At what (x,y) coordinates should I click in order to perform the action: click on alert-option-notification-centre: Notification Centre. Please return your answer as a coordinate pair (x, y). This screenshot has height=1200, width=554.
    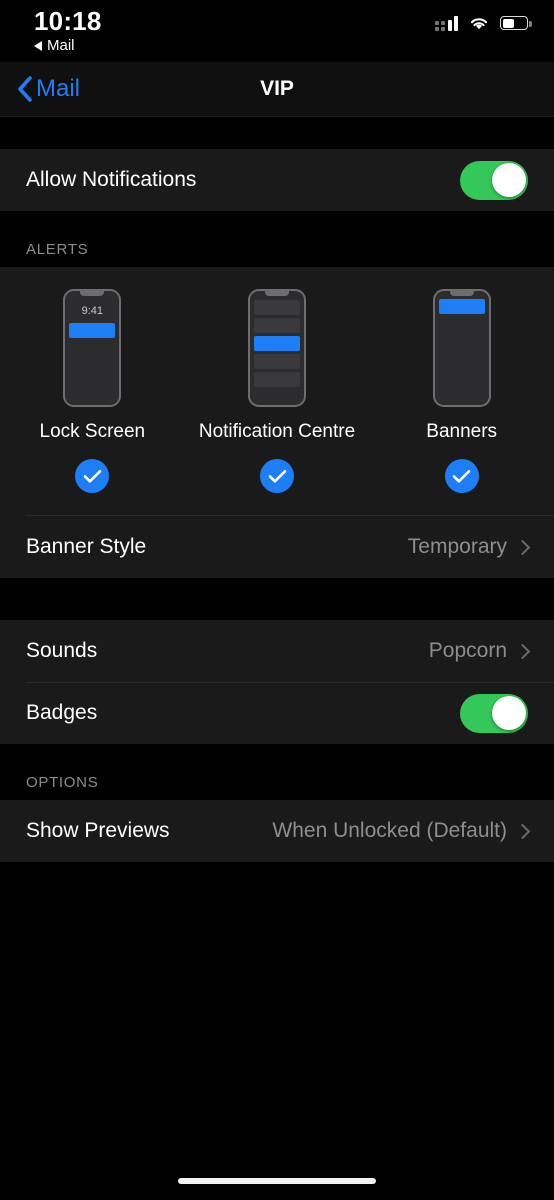
    Looking at the image, I should click on (277, 391).